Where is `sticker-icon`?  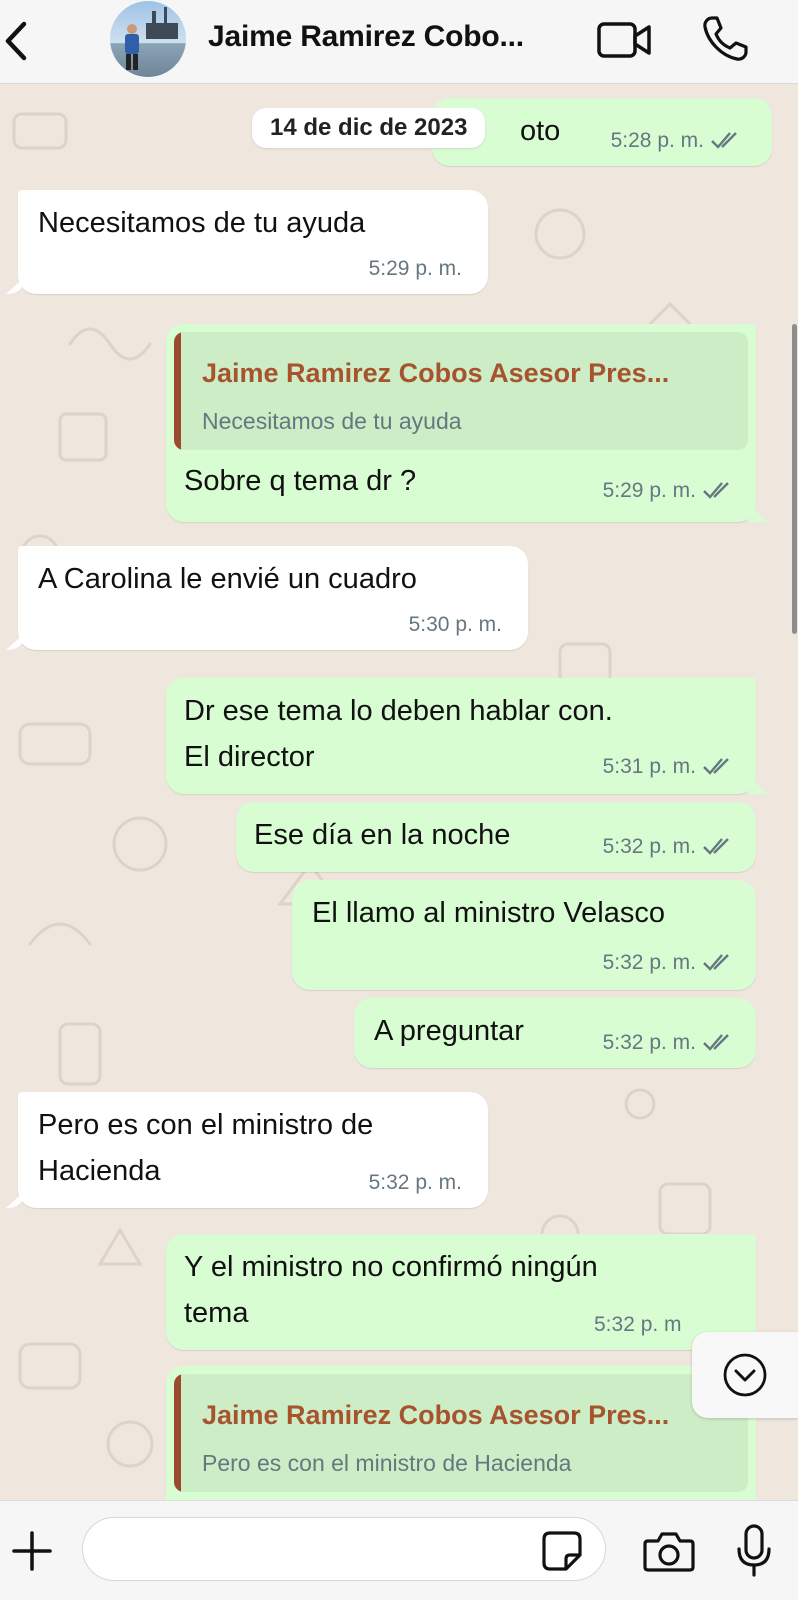
sticker-icon is located at coordinates (562, 1551).